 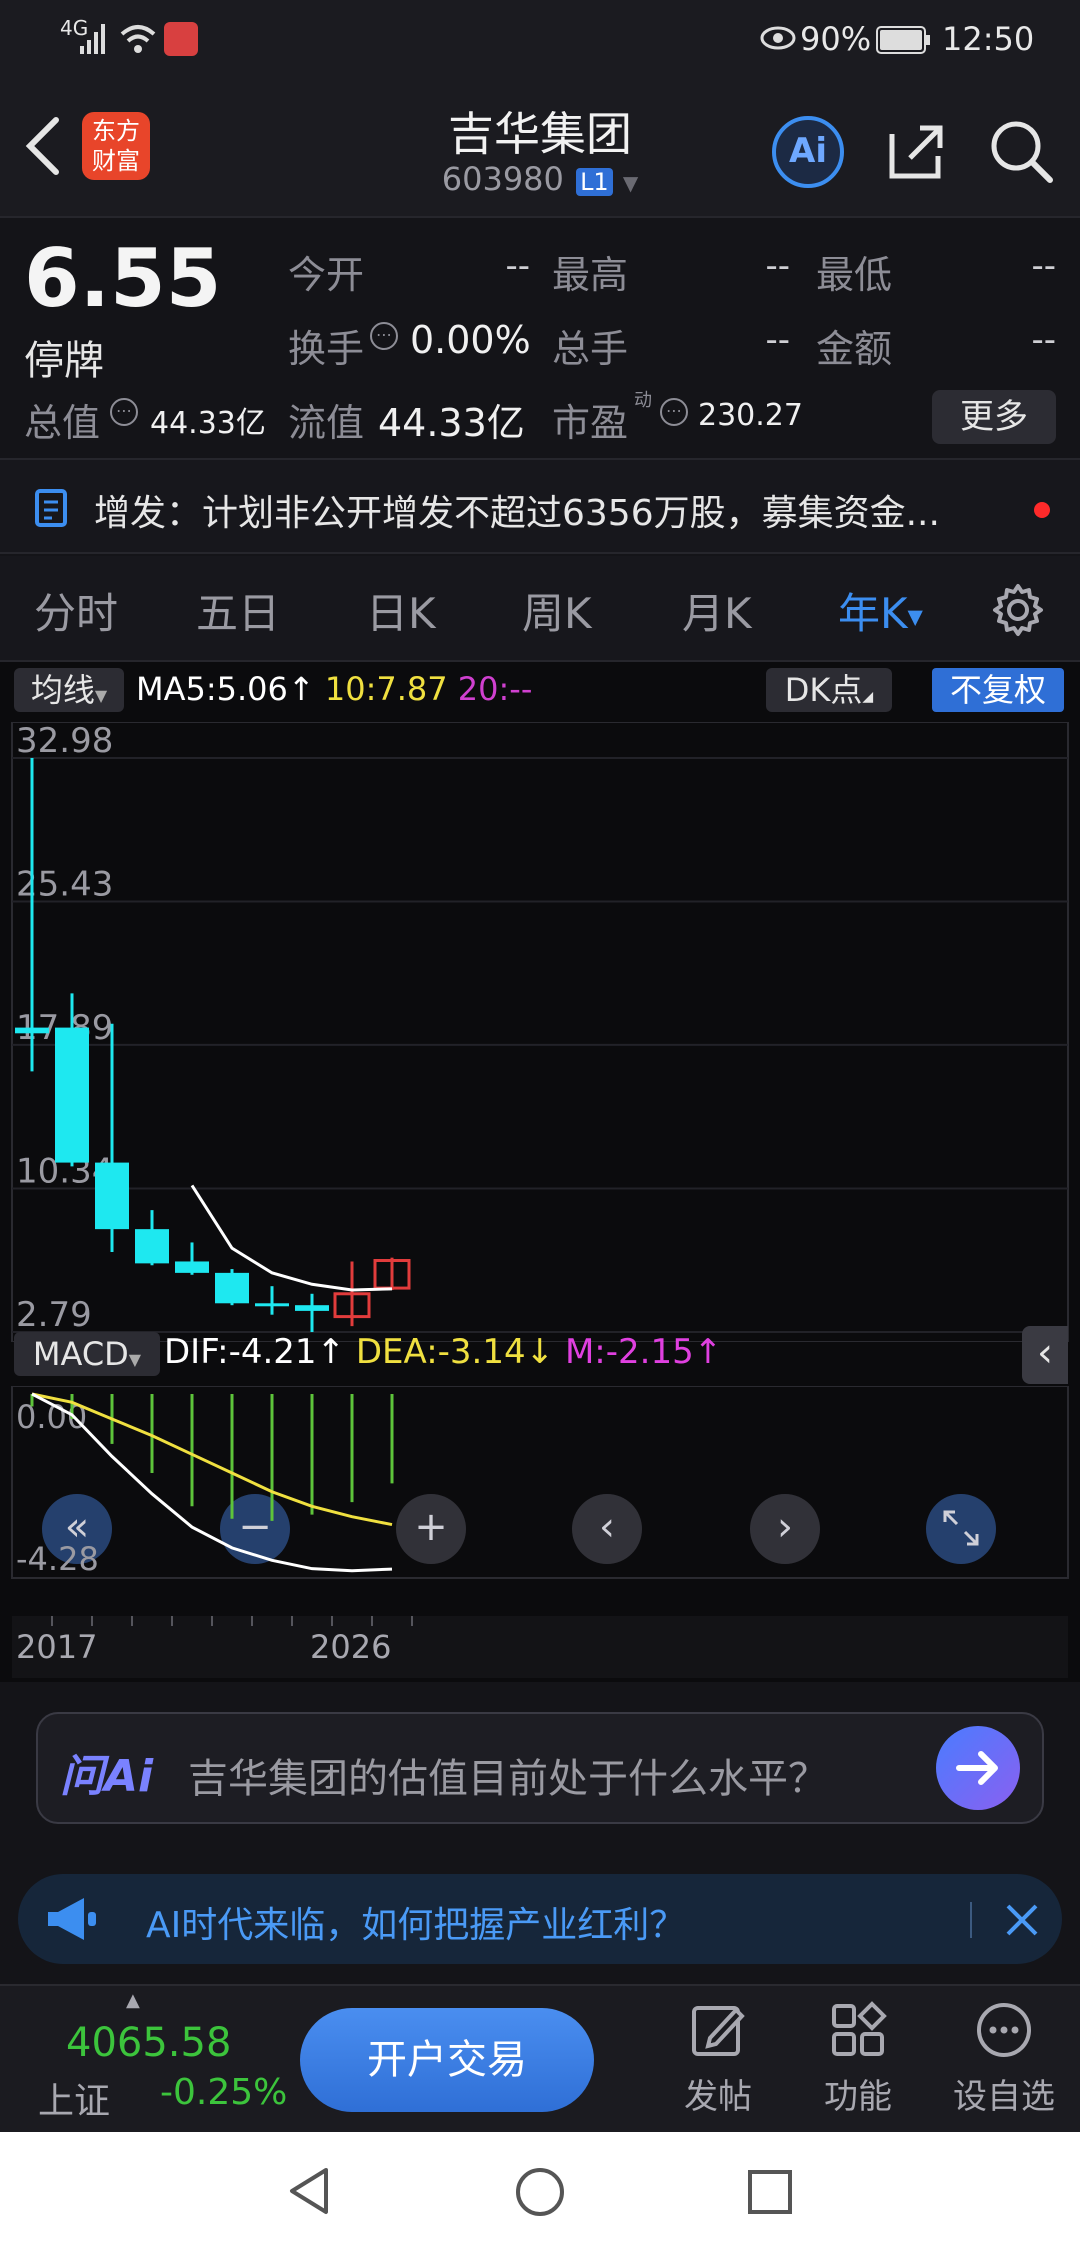 I want to click on eye-icon, so click(x=778, y=38).